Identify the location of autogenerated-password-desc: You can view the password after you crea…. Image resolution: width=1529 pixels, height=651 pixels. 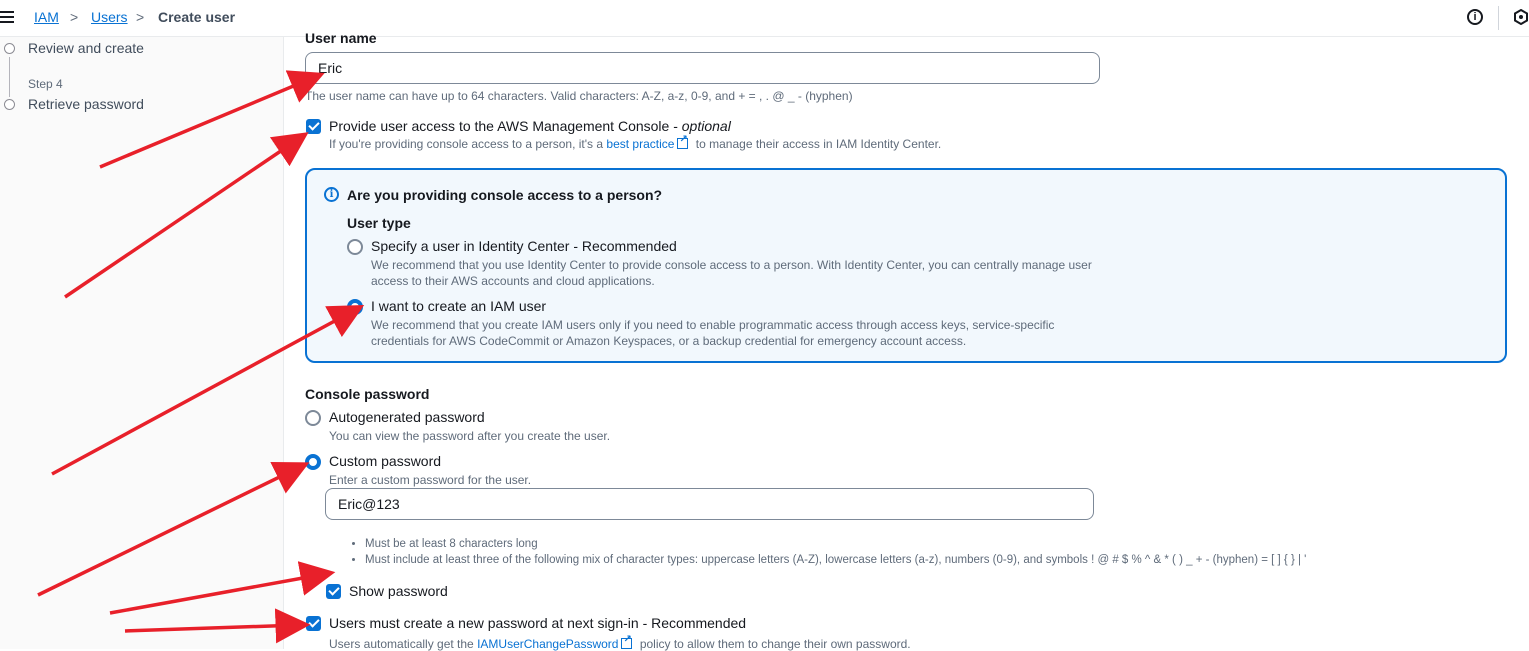
(470, 436).